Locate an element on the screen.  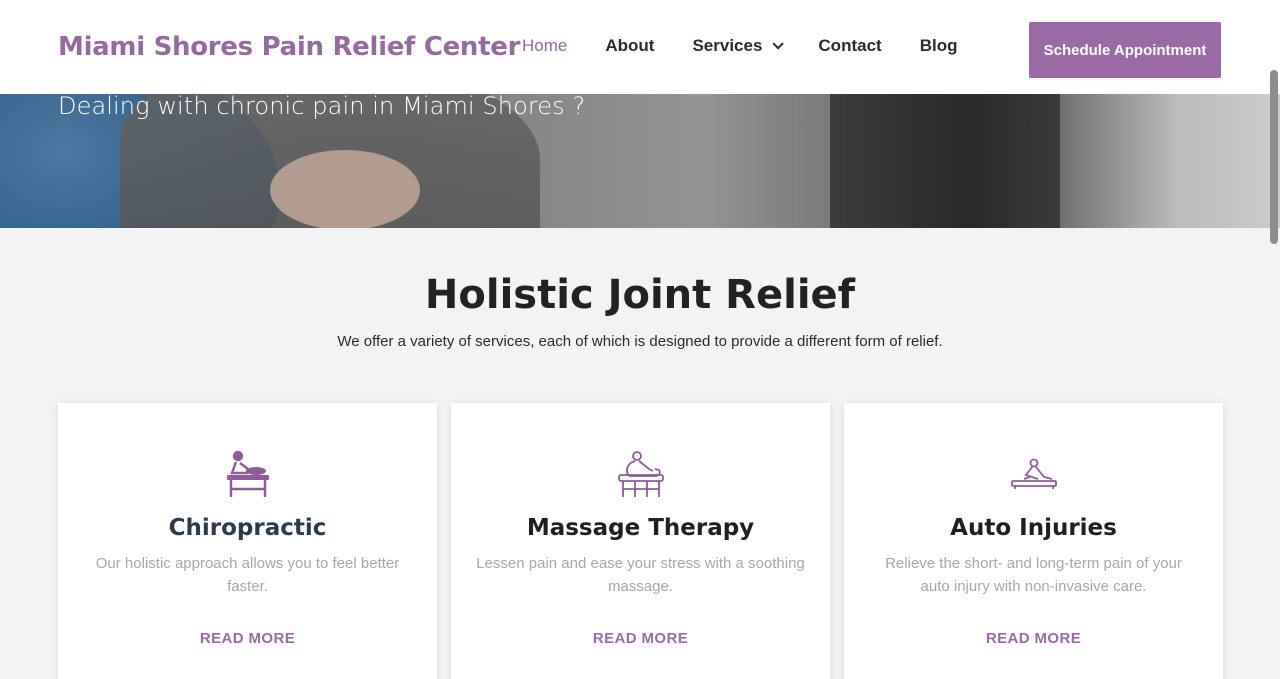
nav-item-contact: Contact is located at coordinates (849, 46).